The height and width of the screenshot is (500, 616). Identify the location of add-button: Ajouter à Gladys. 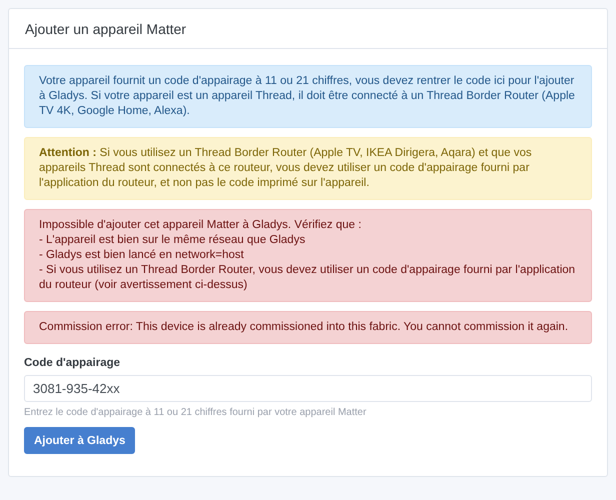
(80, 440).